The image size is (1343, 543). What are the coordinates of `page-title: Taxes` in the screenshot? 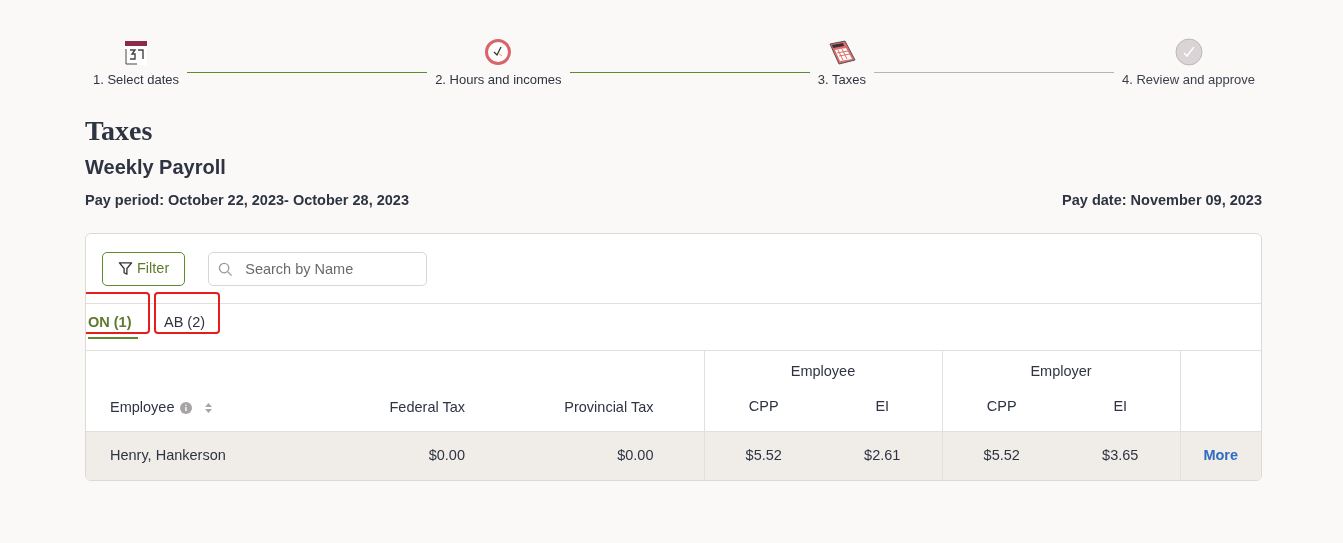 It's located at (119, 130).